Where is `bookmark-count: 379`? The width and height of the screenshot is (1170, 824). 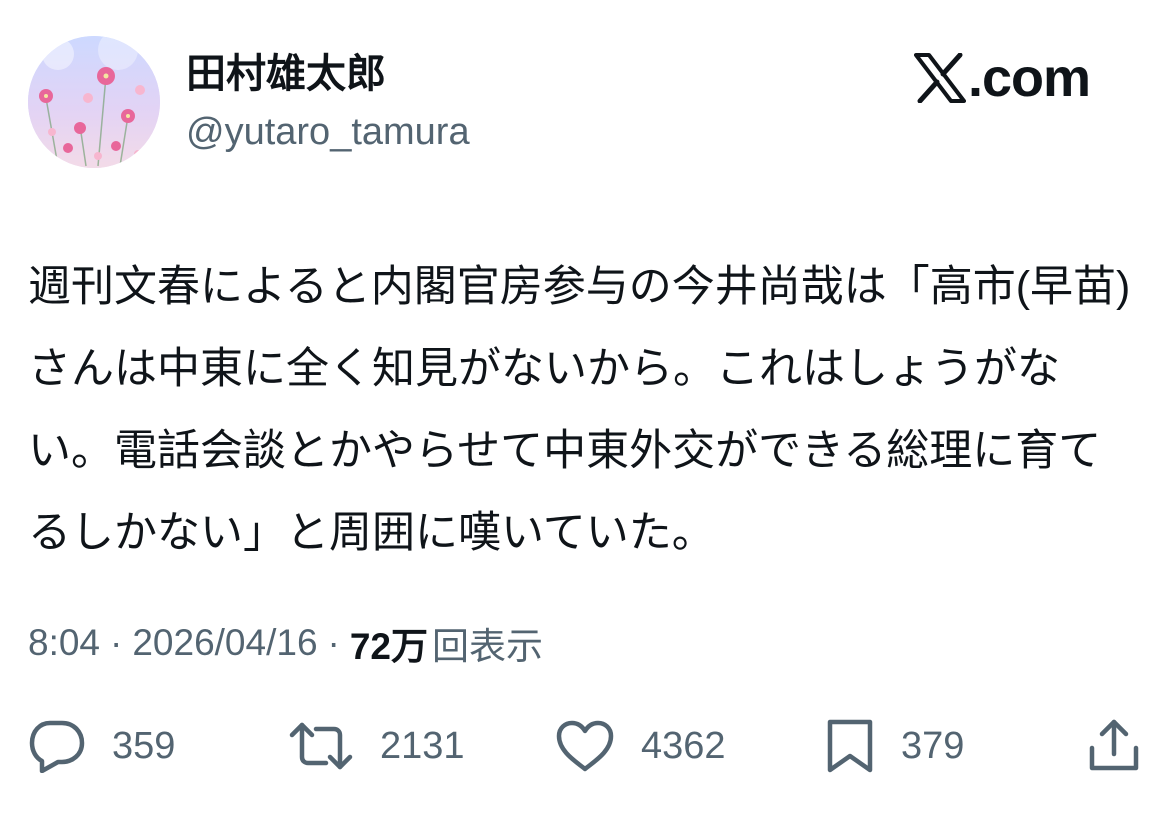 bookmark-count: 379 is located at coordinates (933, 745).